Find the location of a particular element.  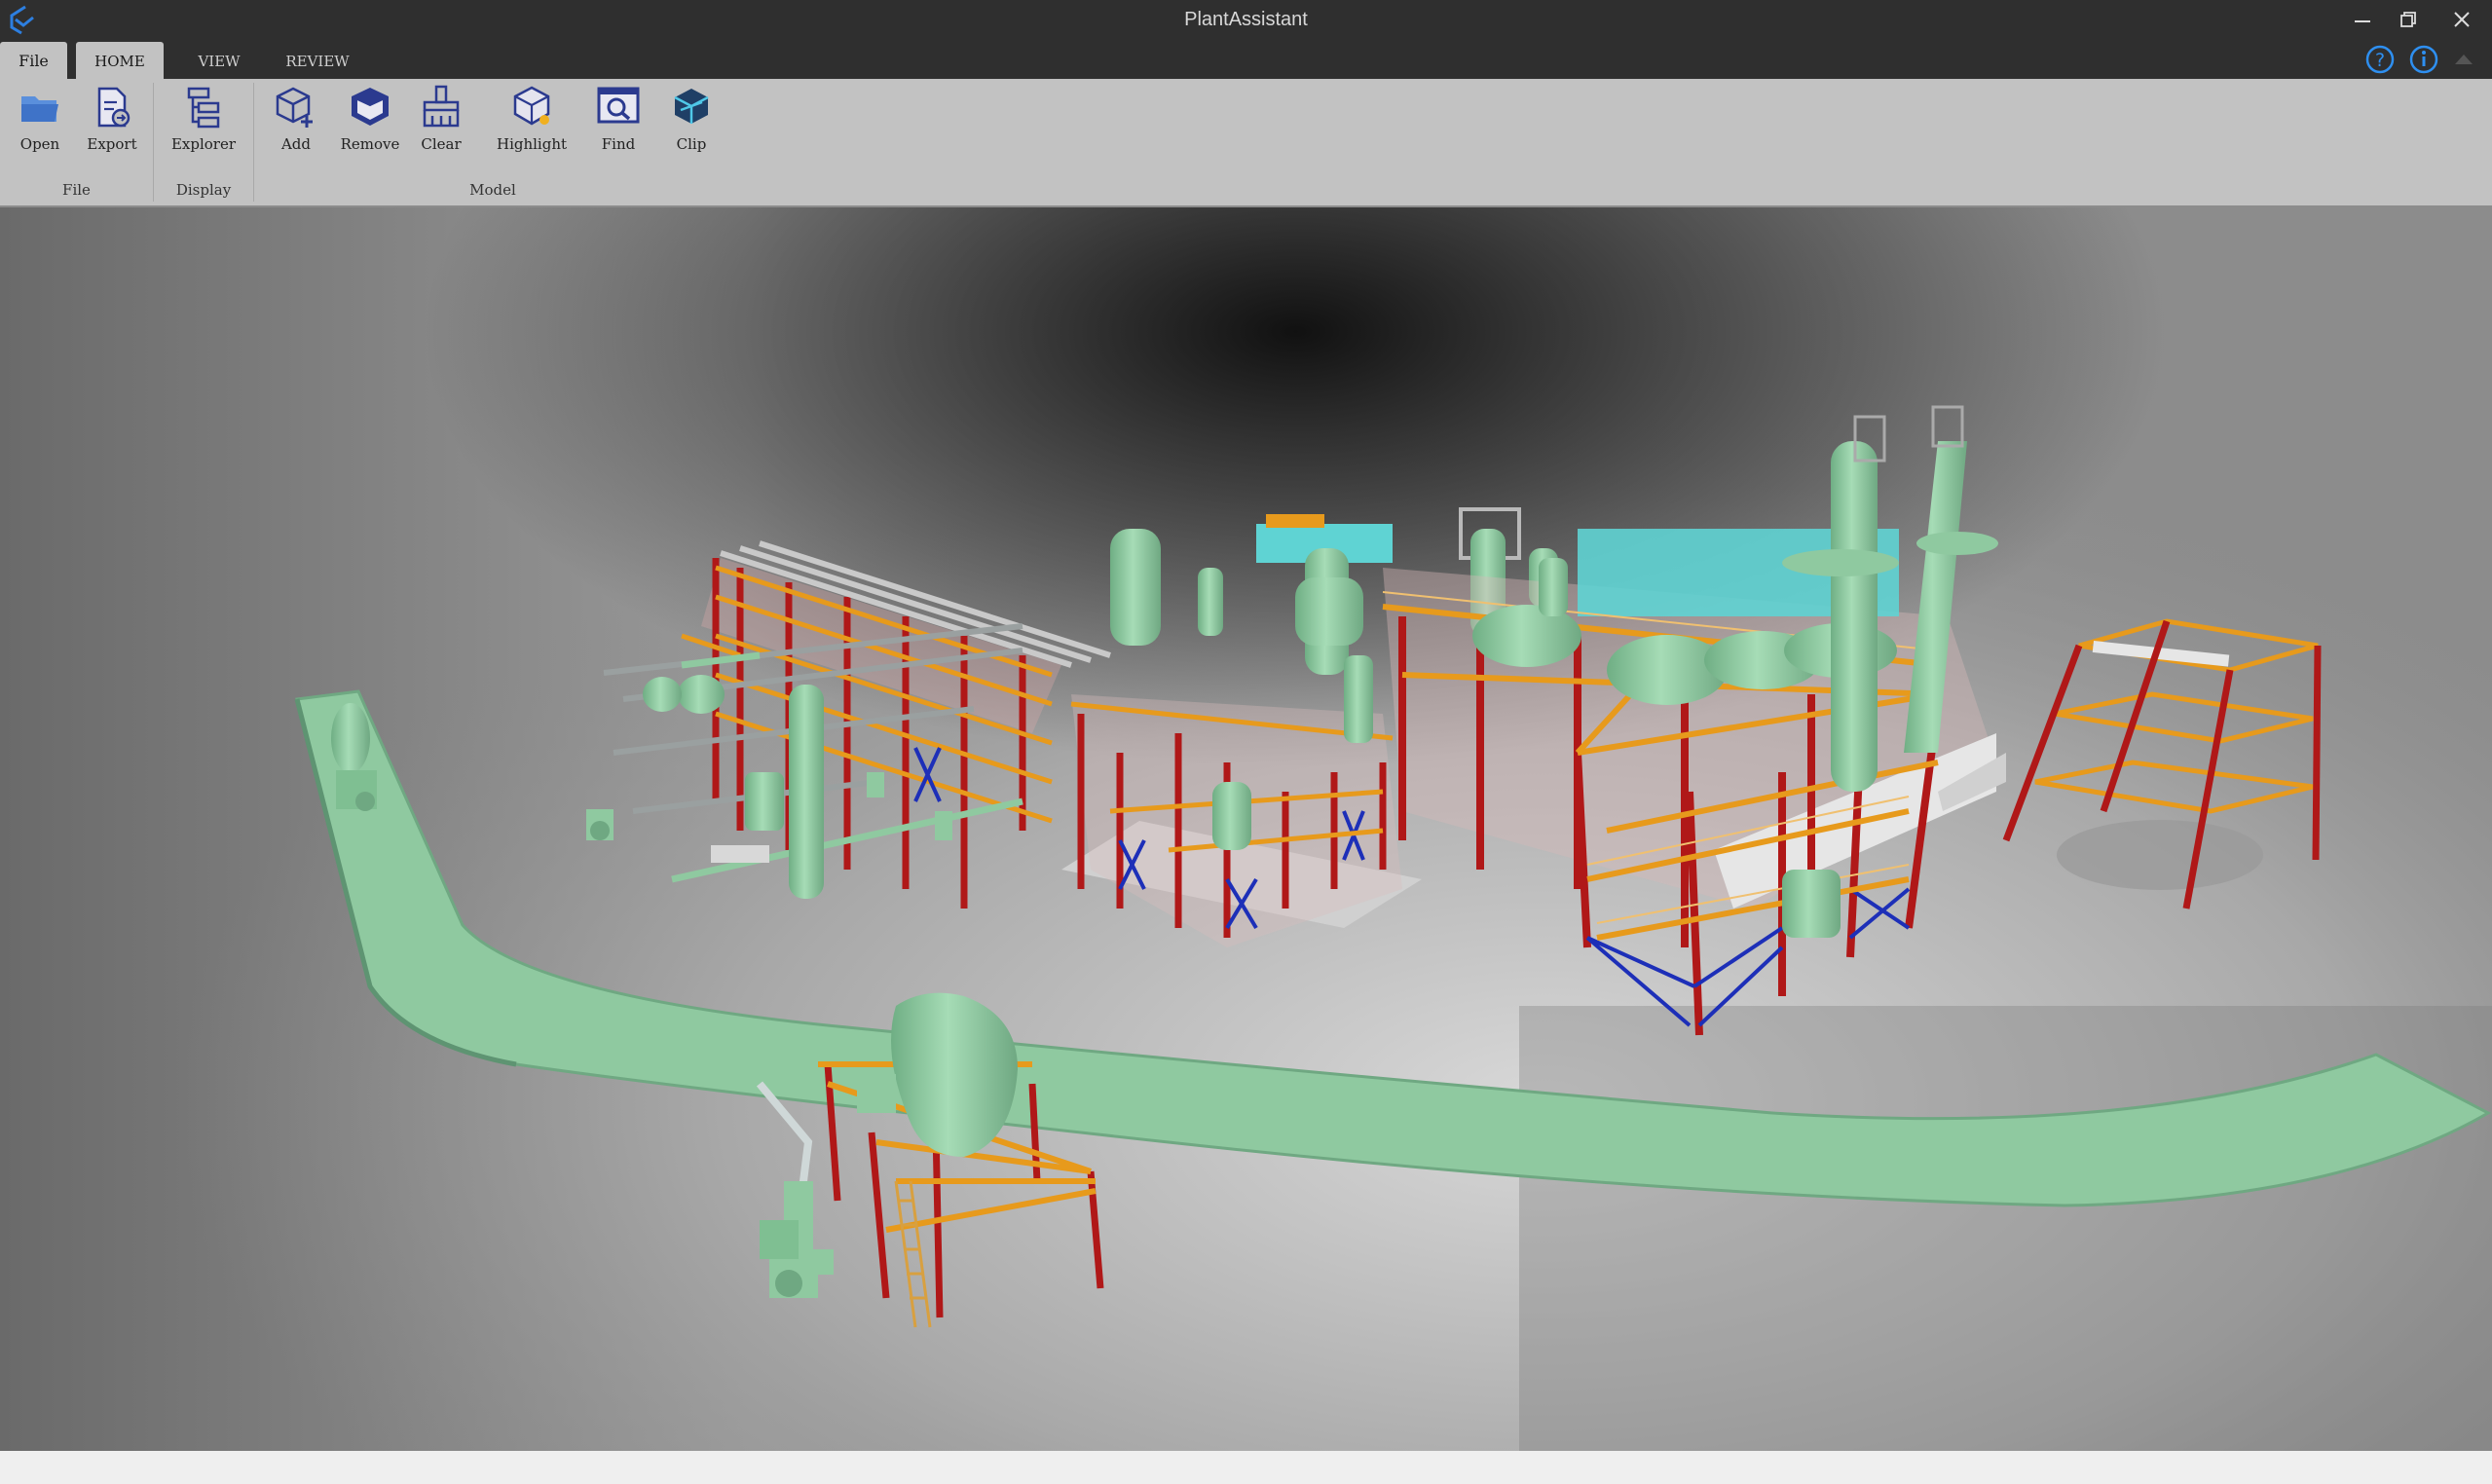

group-label-file: File is located at coordinates (76, 190).